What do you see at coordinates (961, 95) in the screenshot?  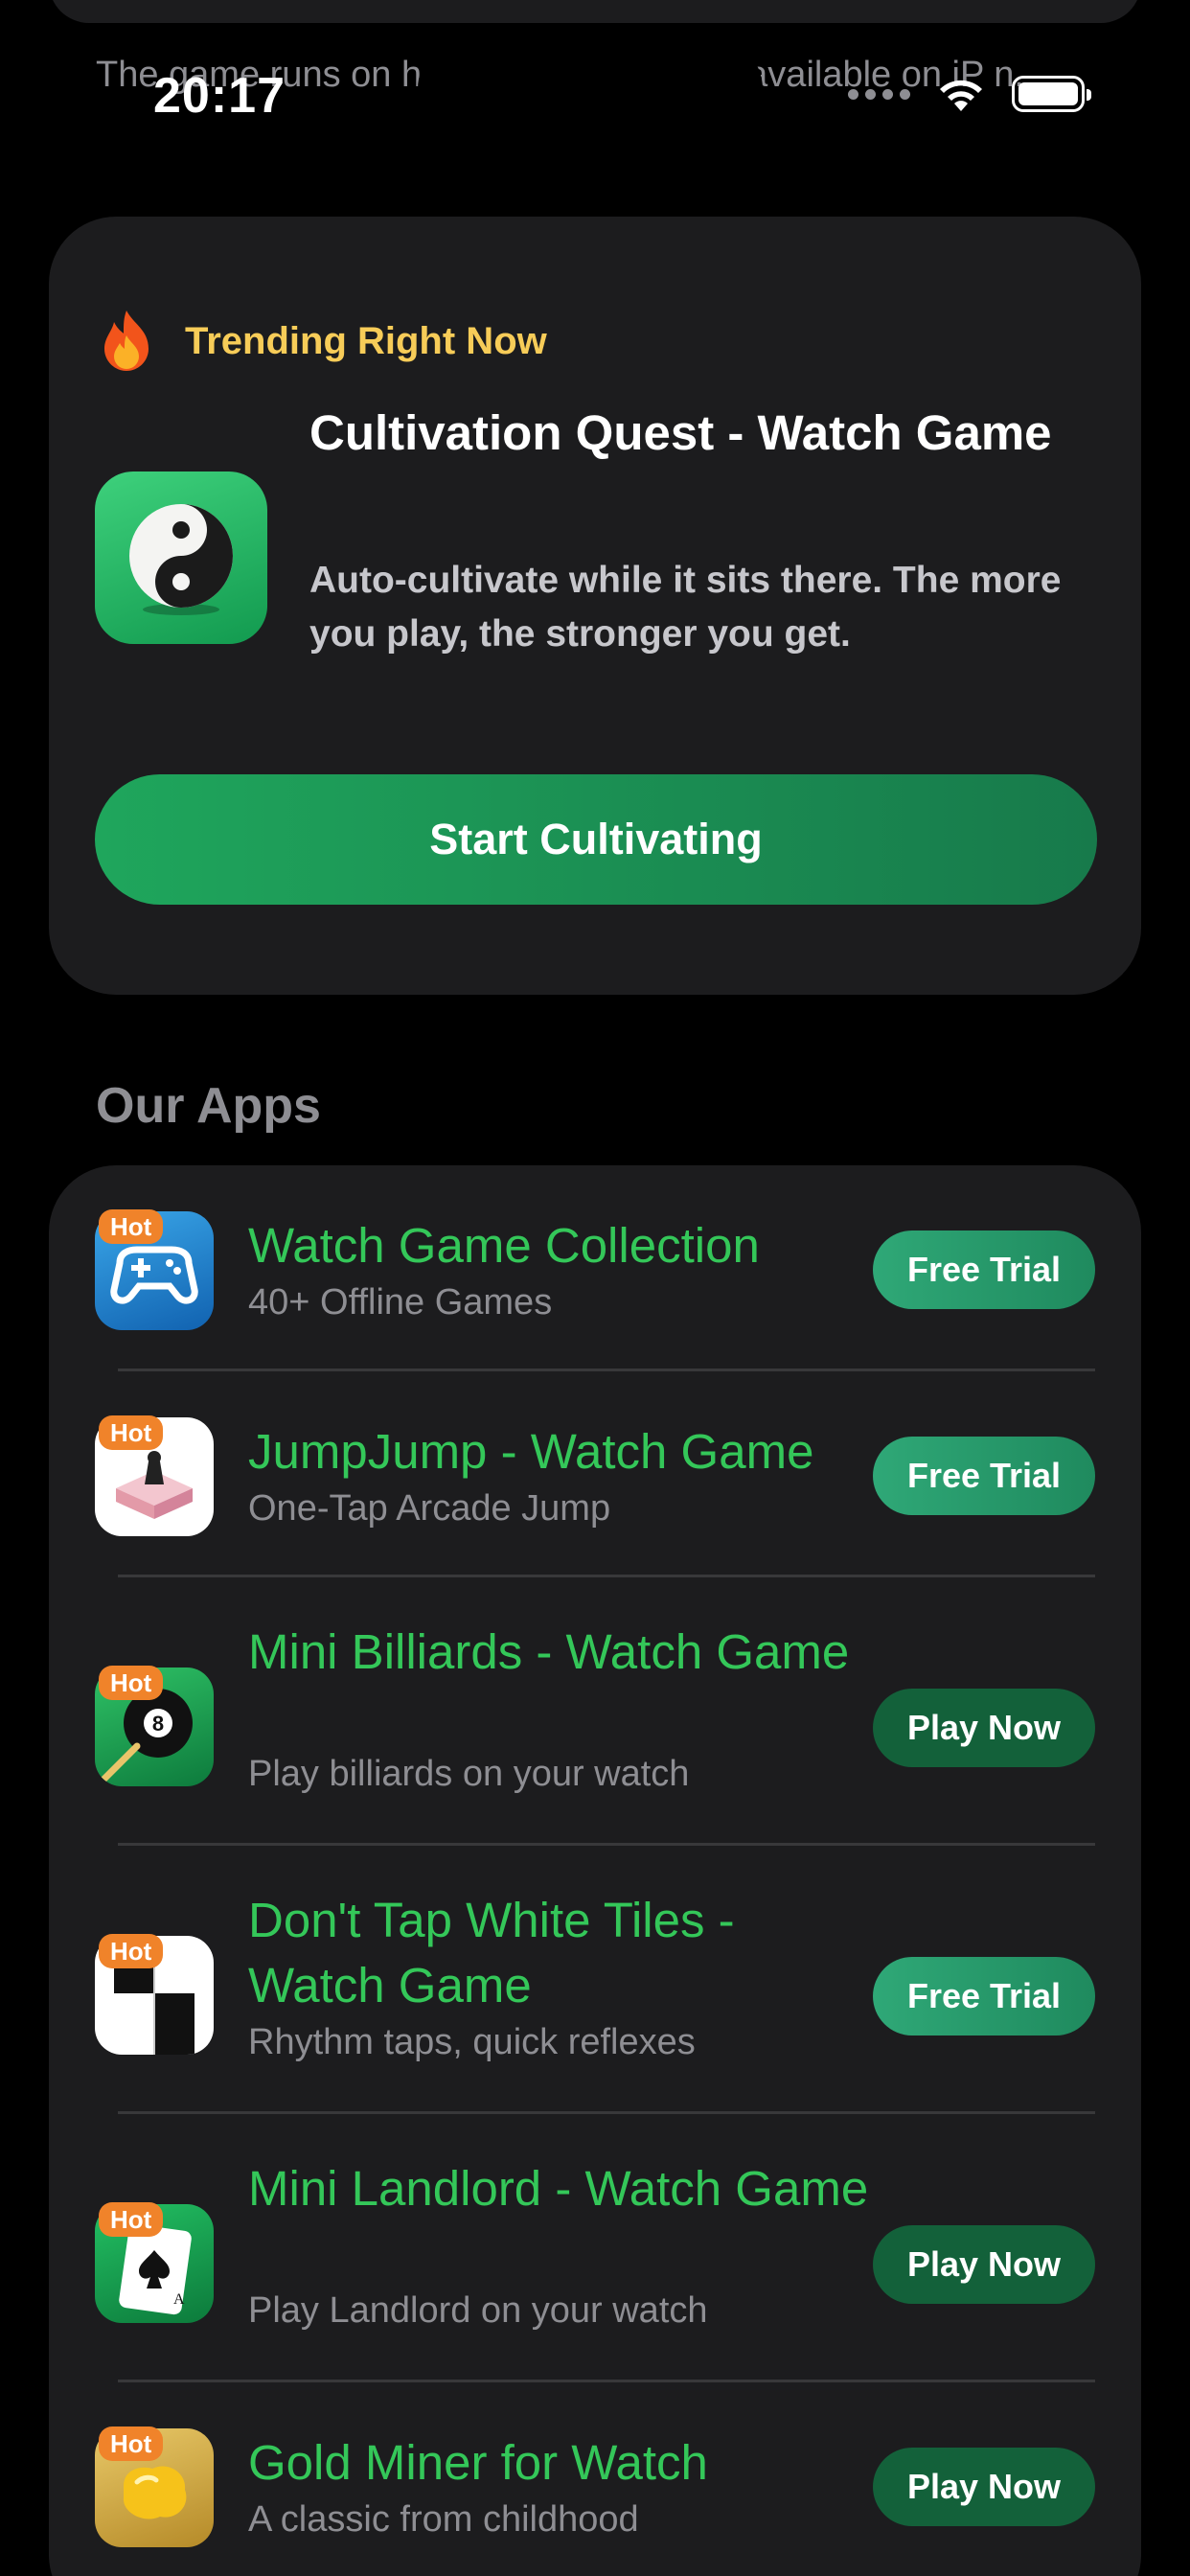 I see `wifi-icon` at bounding box center [961, 95].